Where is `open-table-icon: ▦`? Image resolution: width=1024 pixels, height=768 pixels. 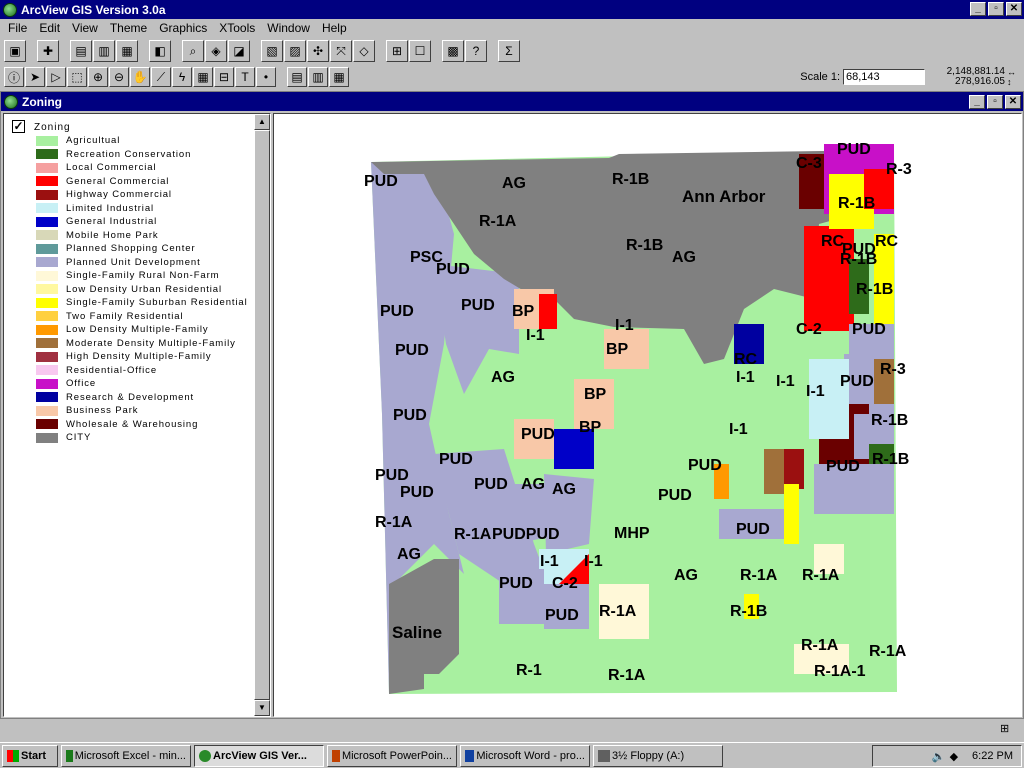
open-table-icon: ▦ is located at coordinates (127, 51).